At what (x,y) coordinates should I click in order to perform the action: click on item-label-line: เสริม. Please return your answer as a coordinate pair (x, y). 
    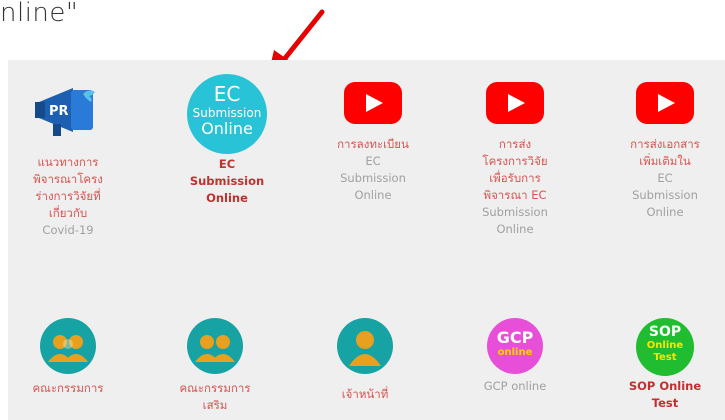
    Looking at the image, I should click on (215, 405).